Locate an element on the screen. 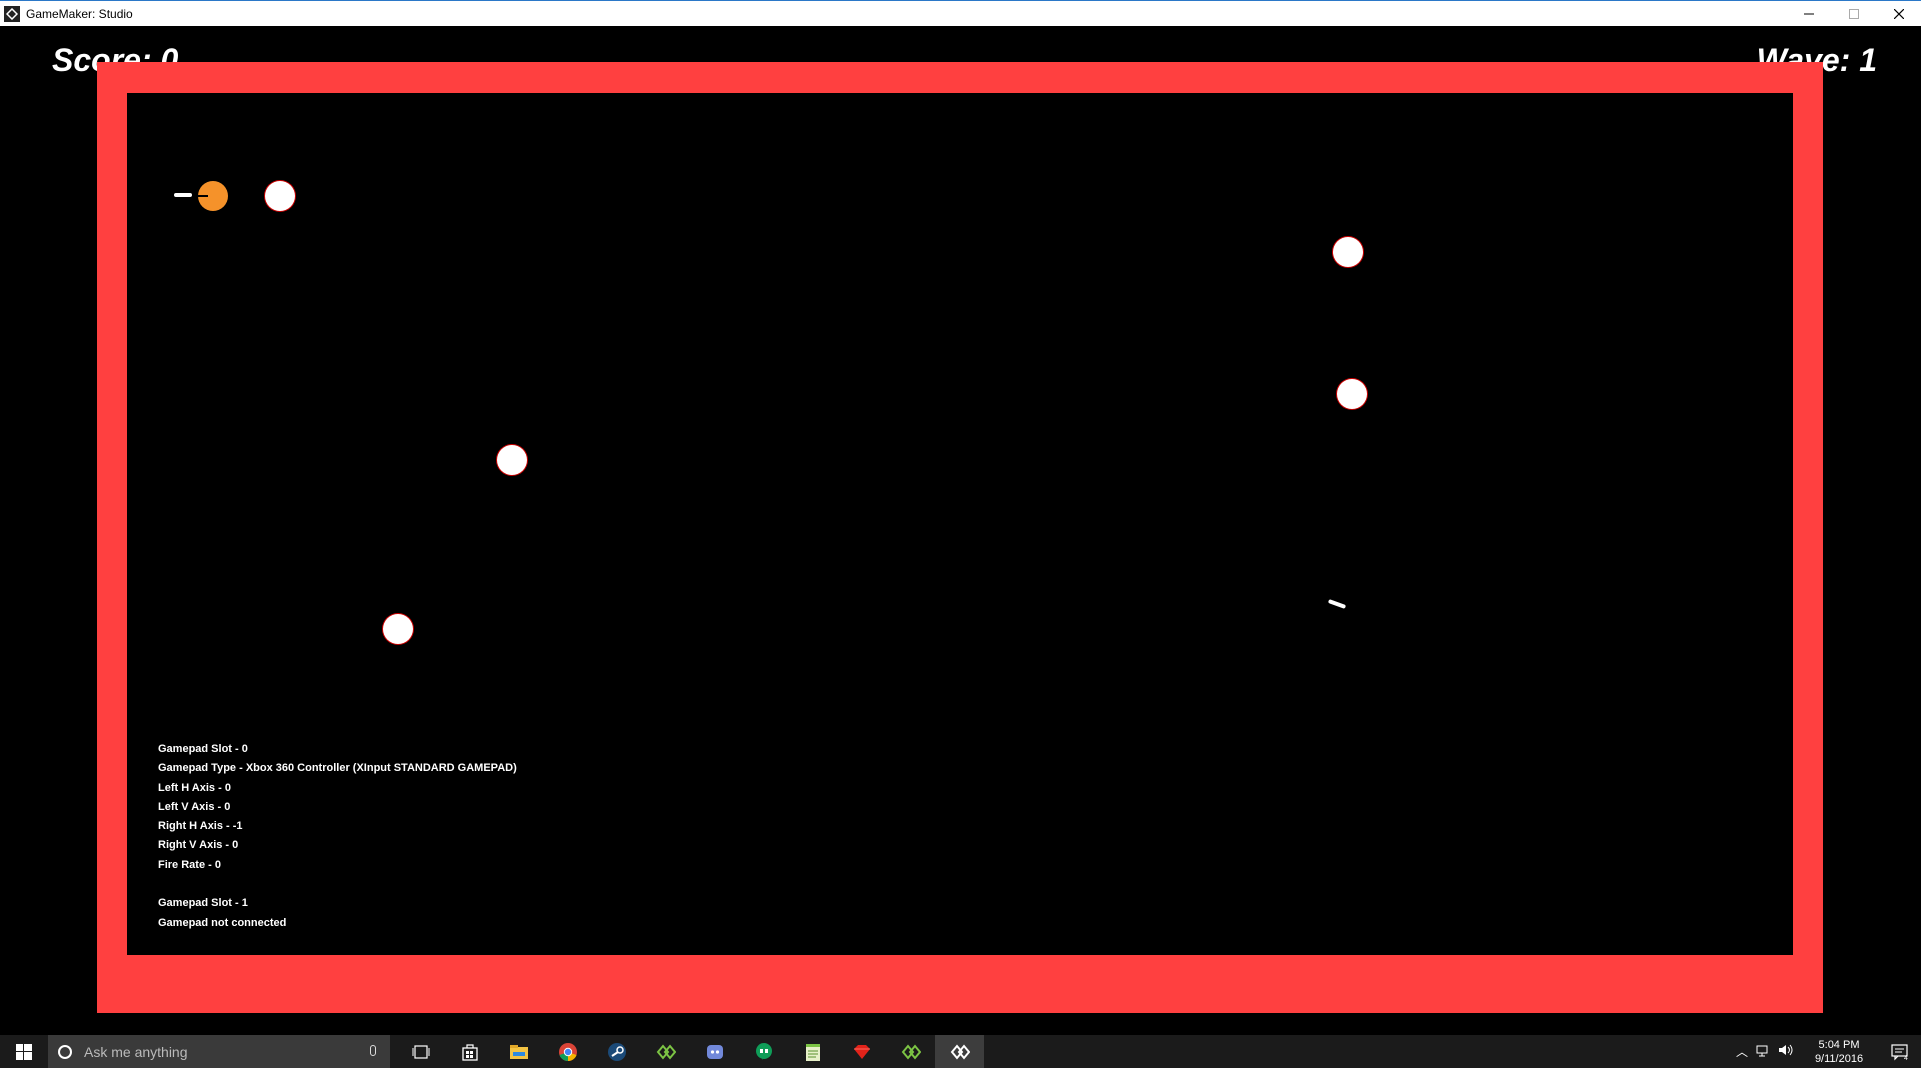 This screenshot has height=1068, width=1921. file-explorer-button is located at coordinates (518, 1051).